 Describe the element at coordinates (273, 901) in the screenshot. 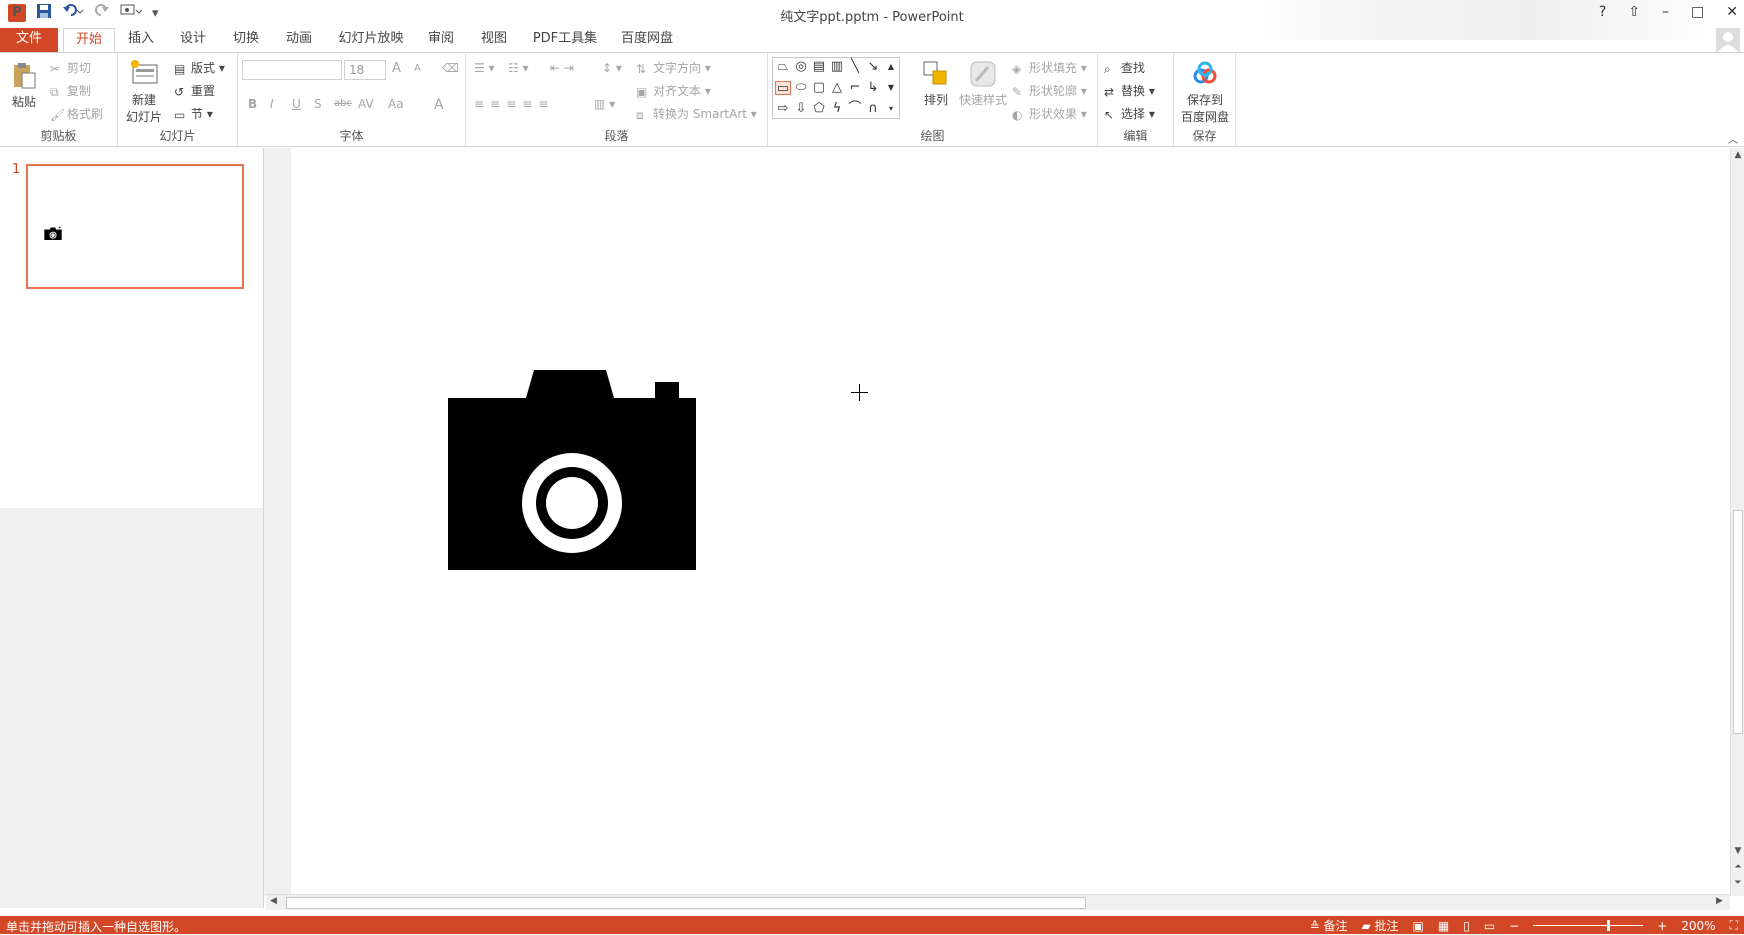

I see `scroll-left-icon: ◀` at that location.